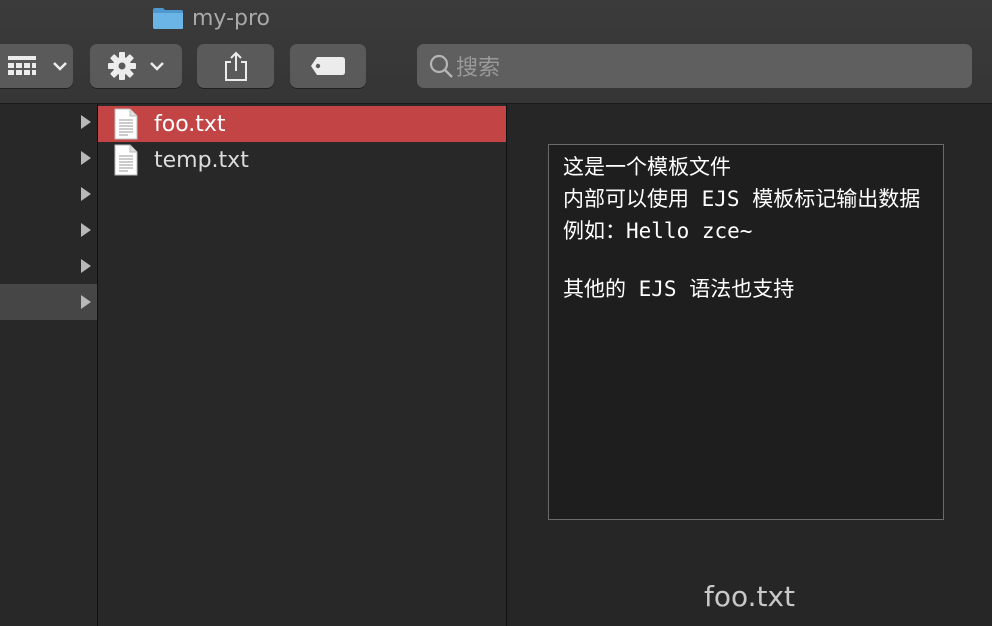 The width and height of the screenshot is (992, 626). Describe the element at coordinates (749, 596) in the screenshot. I see `preview-filename: foo.txt` at that location.